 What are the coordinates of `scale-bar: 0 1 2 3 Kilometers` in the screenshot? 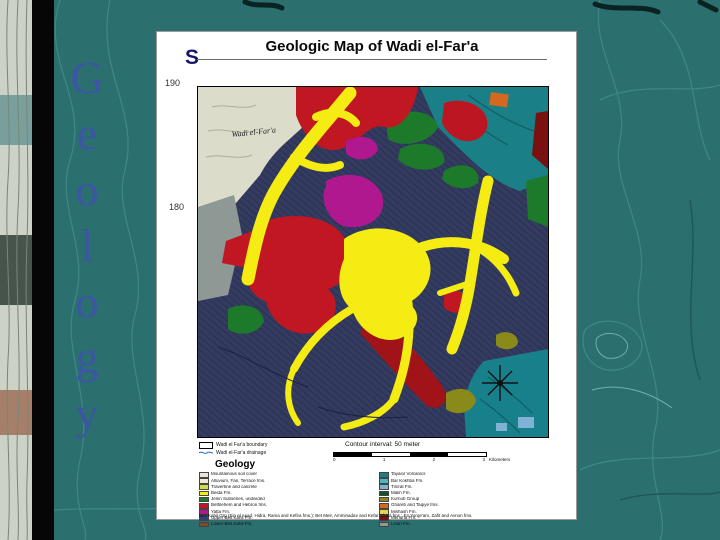 It's located at (421, 457).